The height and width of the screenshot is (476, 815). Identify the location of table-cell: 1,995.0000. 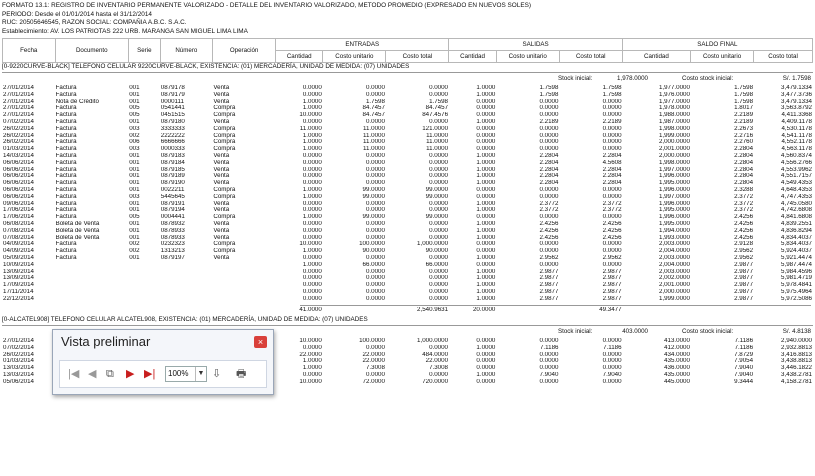
(674, 223).